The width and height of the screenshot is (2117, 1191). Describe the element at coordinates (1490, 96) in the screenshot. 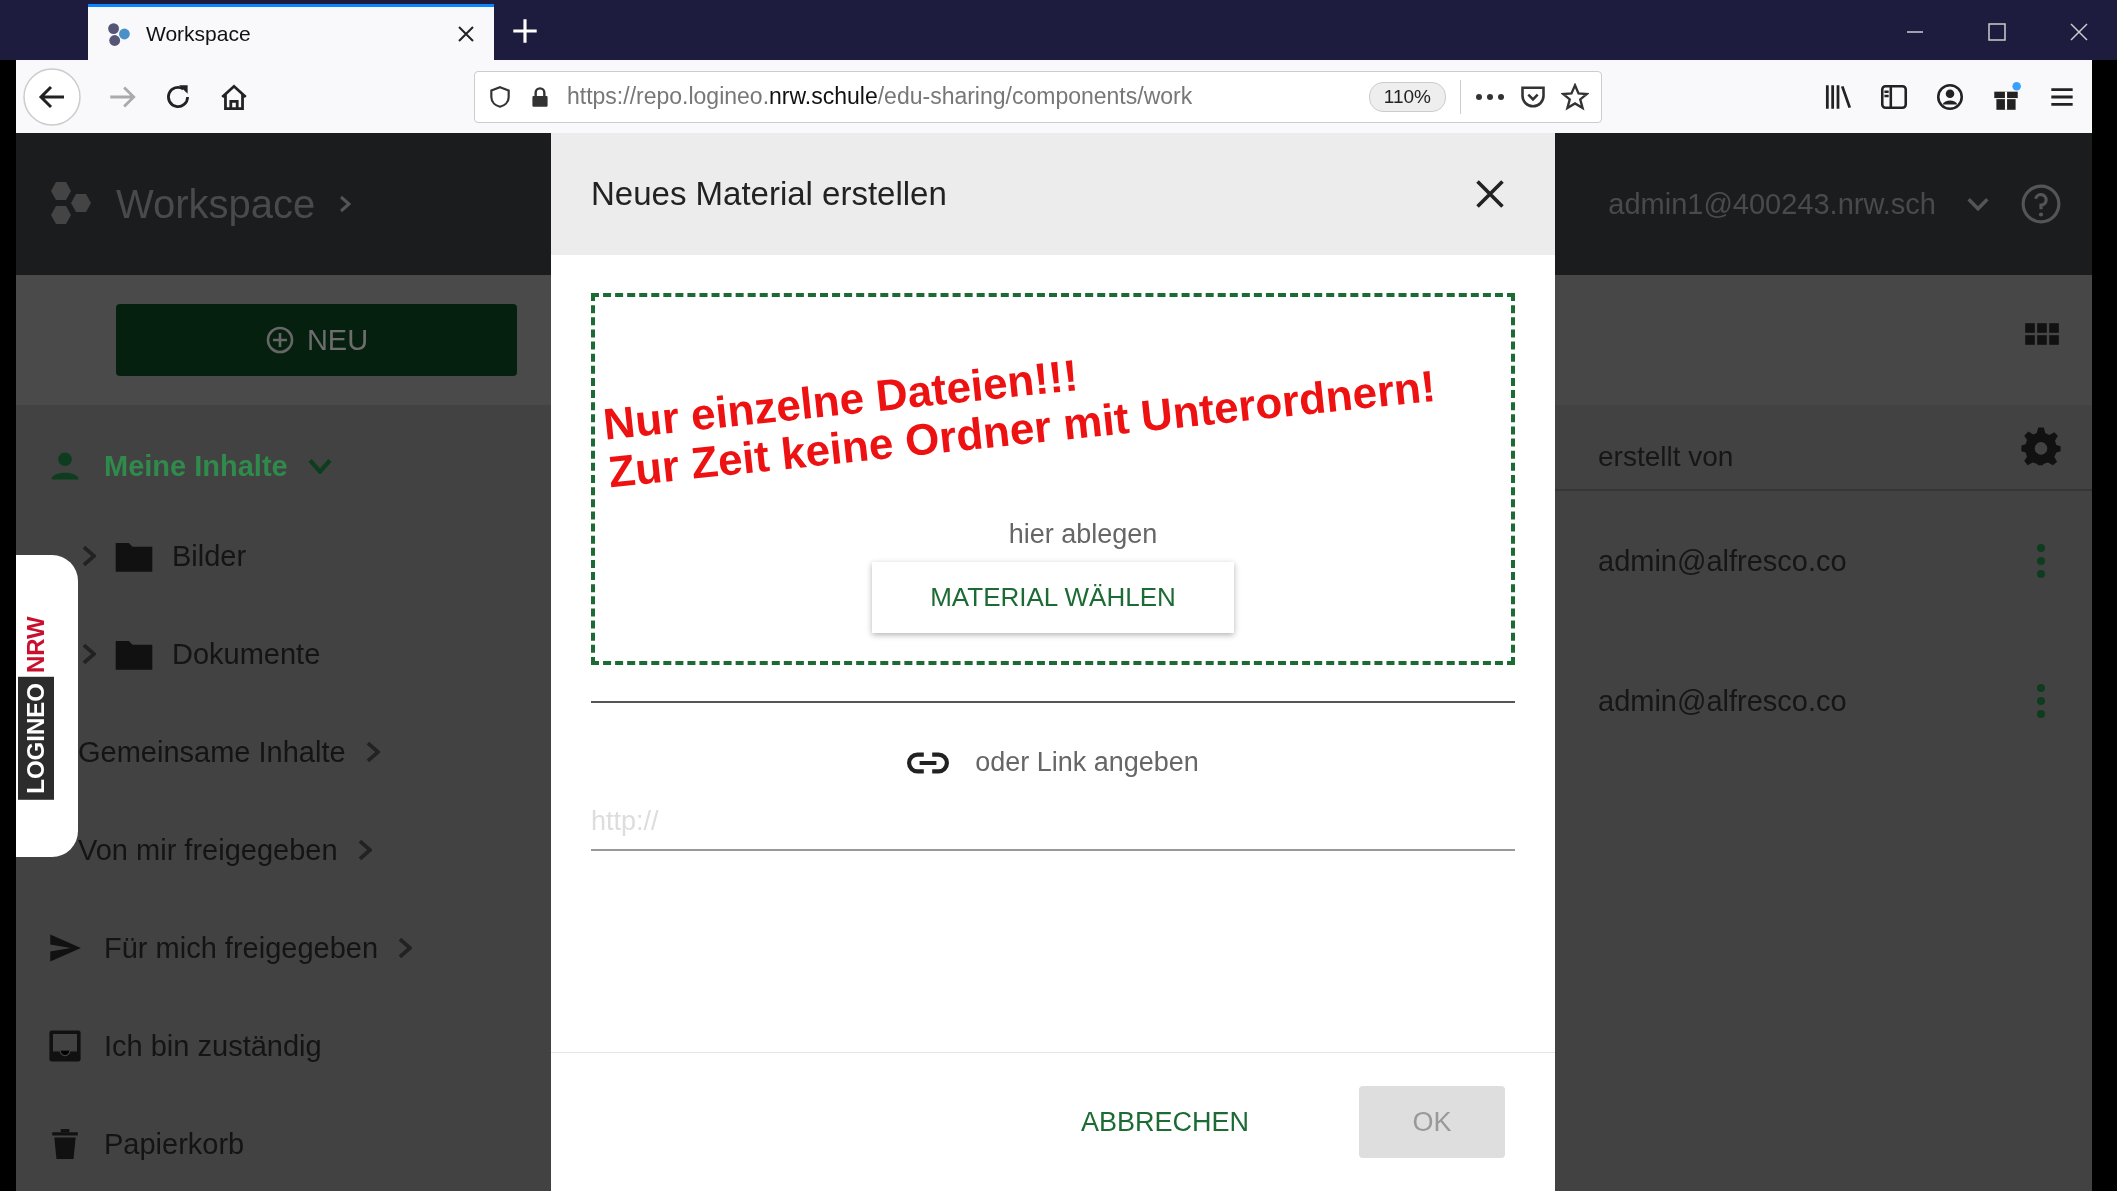

I see `more-icon` at that location.